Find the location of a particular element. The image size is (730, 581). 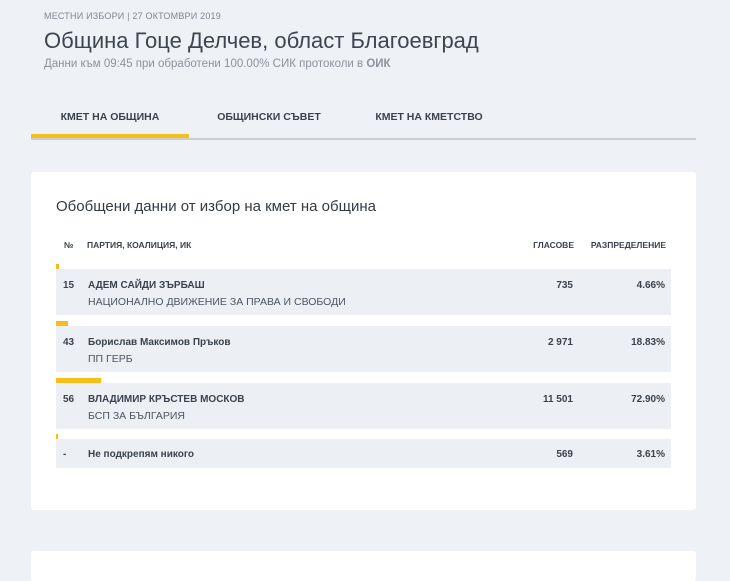

candidate-votes: 735 is located at coordinates (564, 285).